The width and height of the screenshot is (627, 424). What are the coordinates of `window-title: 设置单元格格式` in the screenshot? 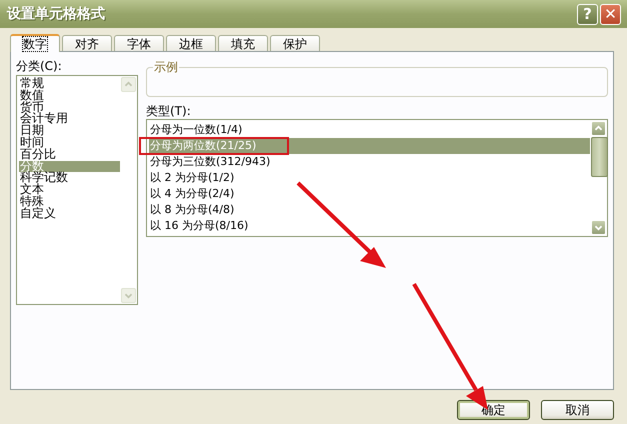 It's located at (56, 14).